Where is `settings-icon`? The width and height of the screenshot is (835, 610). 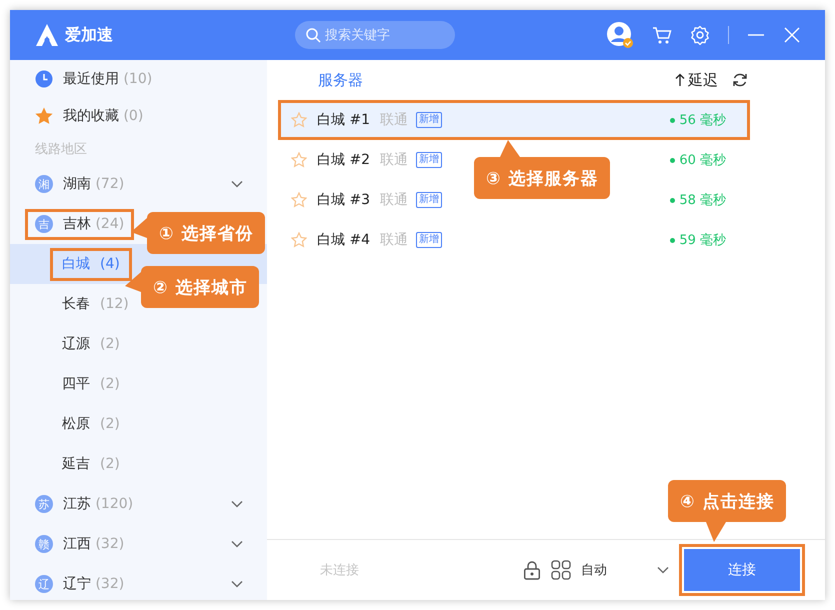
settings-icon is located at coordinates (700, 35).